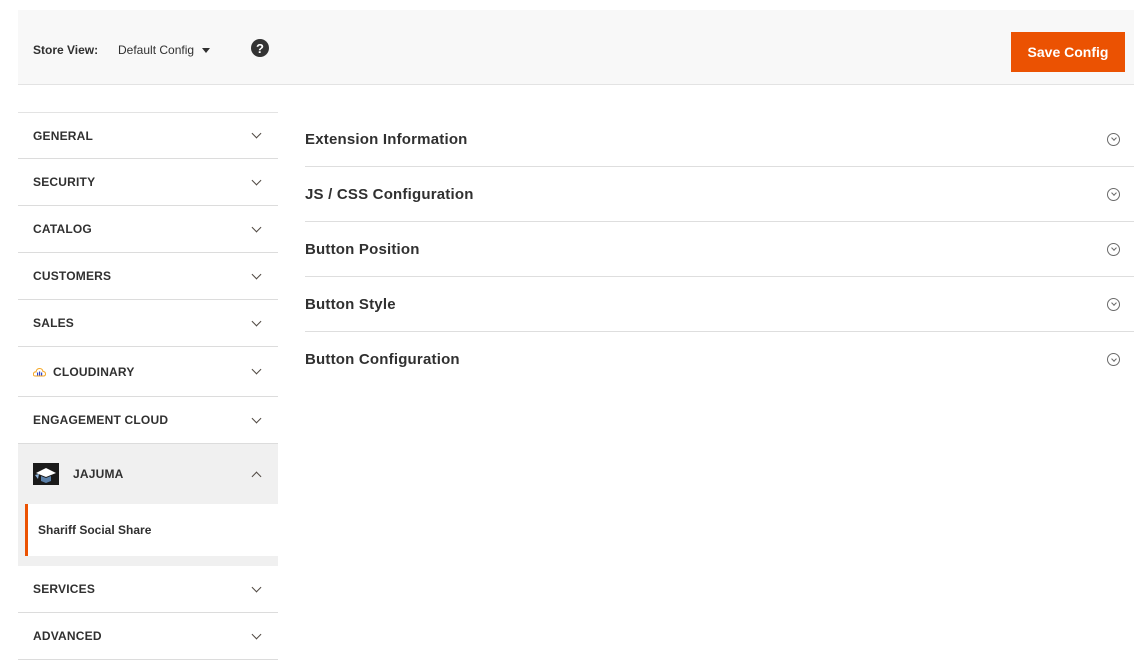 This screenshot has width=1134, height=672. I want to click on jajuma-logo-icon, so click(46, 474).